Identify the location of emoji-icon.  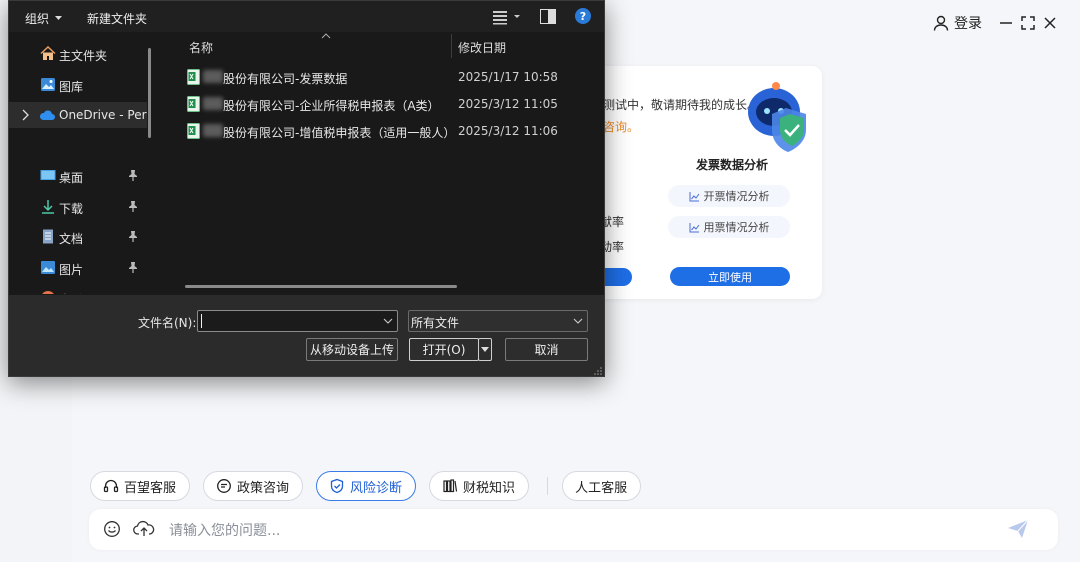
(112, 529).